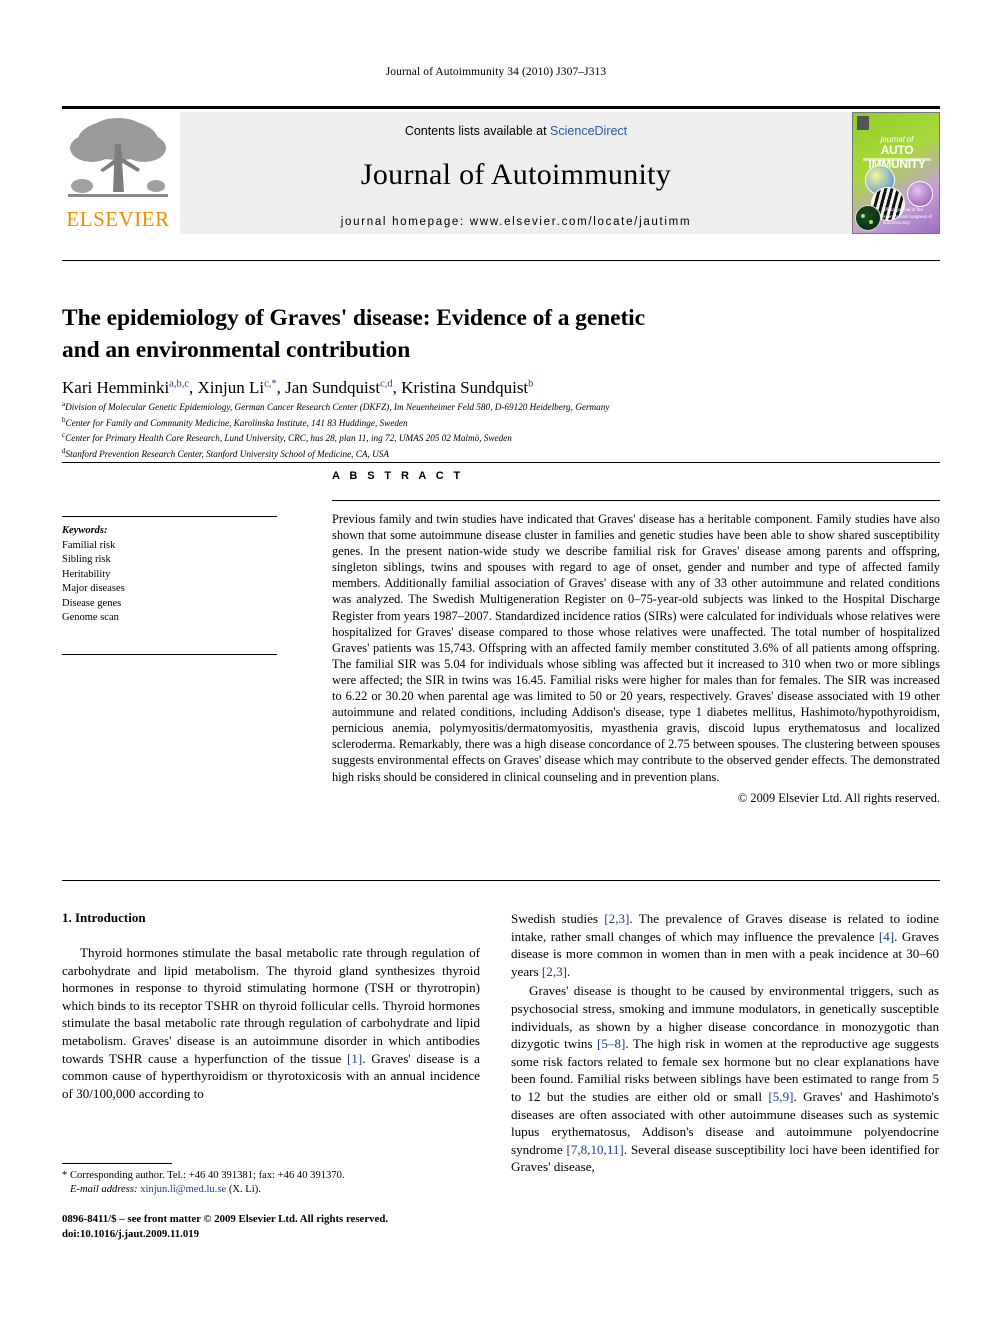 This screenshot has width=992, height=1323. What do you see at coordinates (531, 383) in the screenshot?
I see `author-affil-marker: b` at bounding box center [531, 383].